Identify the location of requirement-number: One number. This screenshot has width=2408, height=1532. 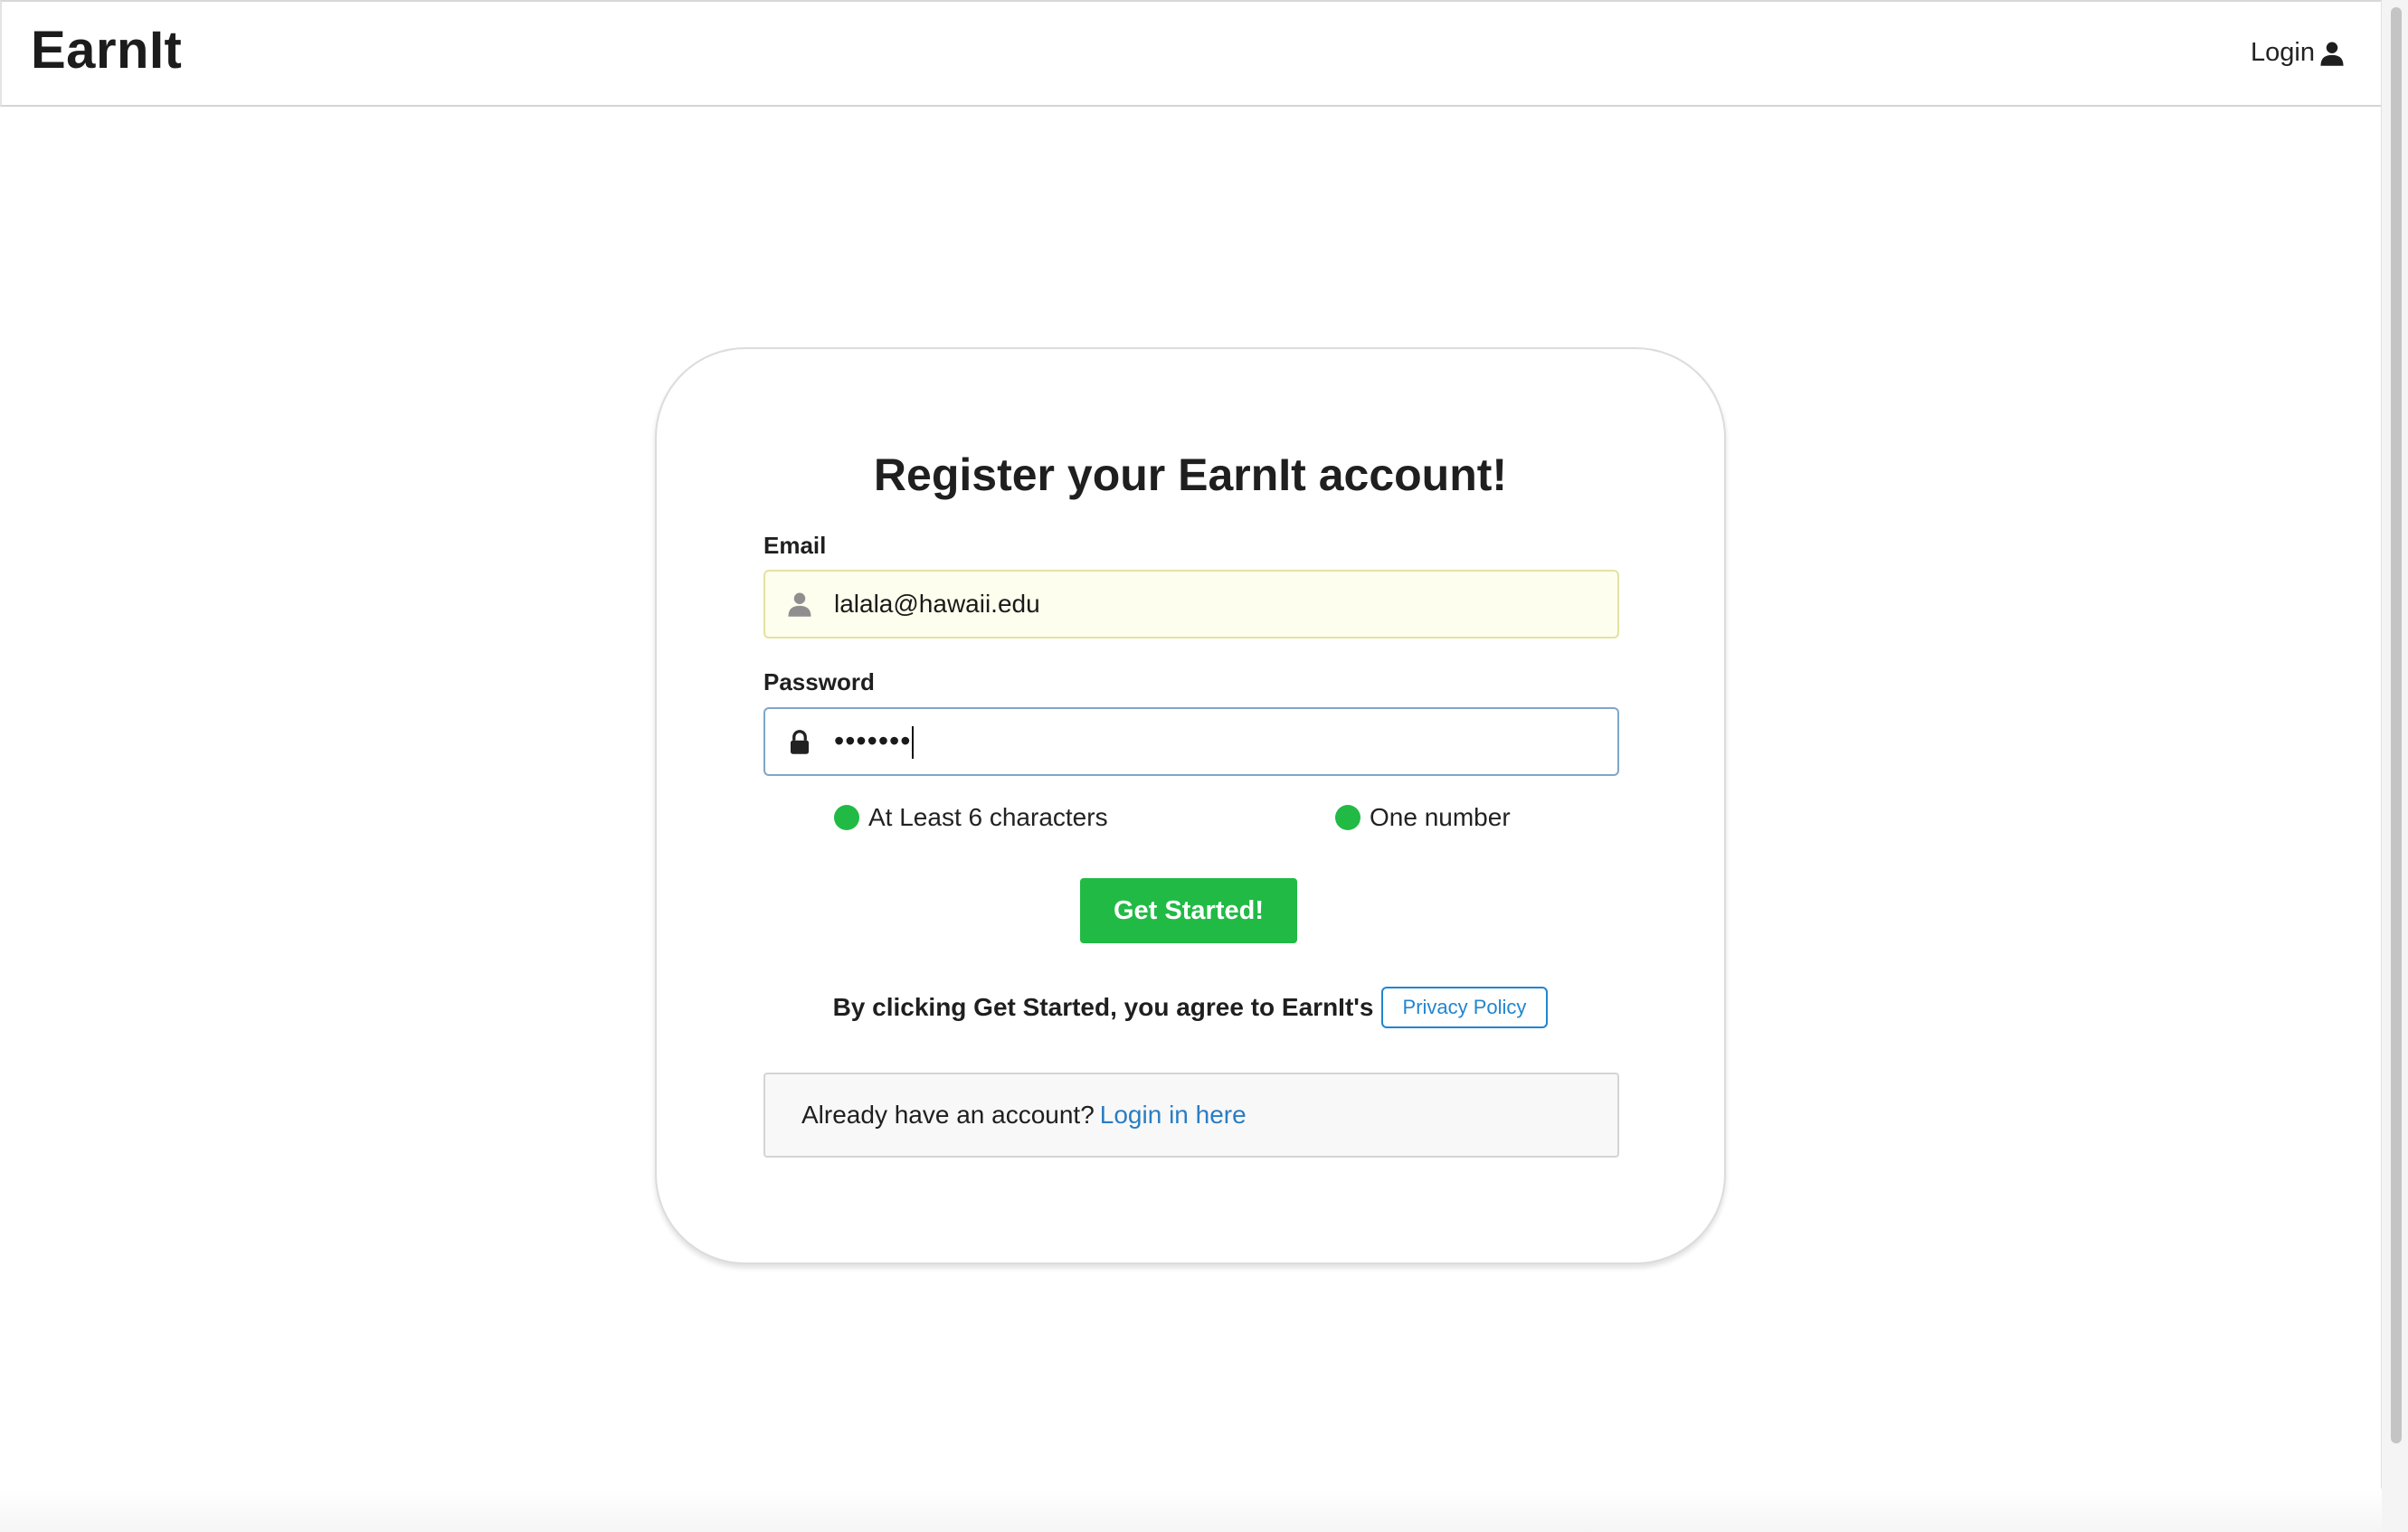
(1423, 817).